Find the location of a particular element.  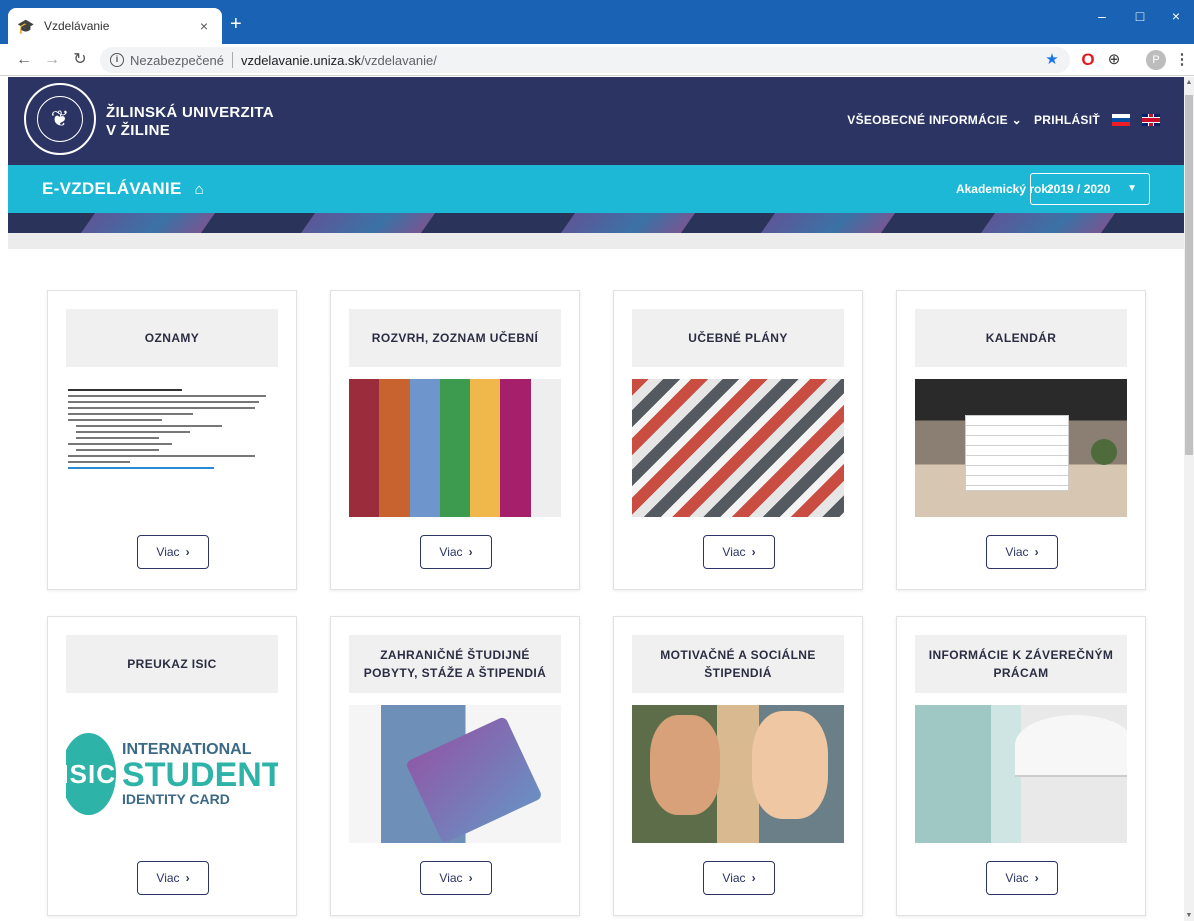

opera-icon: O is located at coordinates (1088, 60).